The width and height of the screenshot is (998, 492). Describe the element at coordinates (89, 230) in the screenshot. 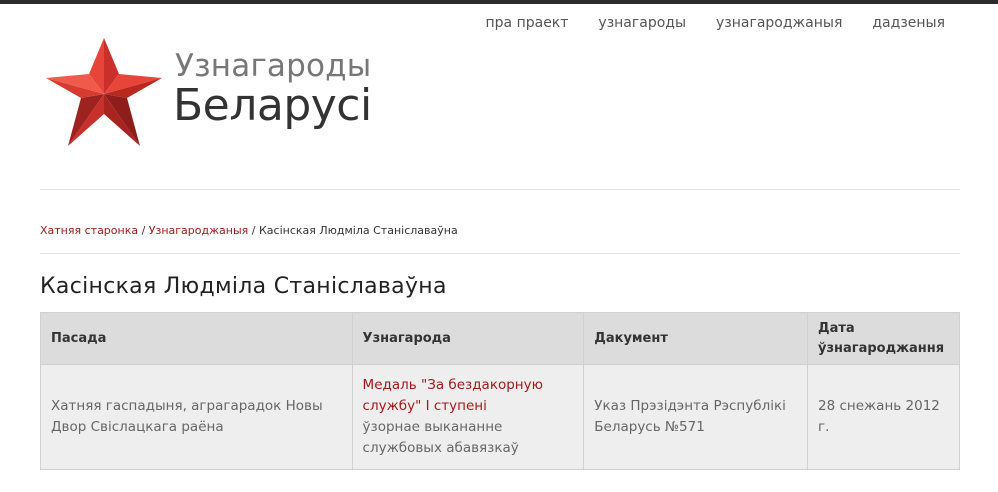

I see `breadcrumb-home-link: Хатняя старонка` at that location.